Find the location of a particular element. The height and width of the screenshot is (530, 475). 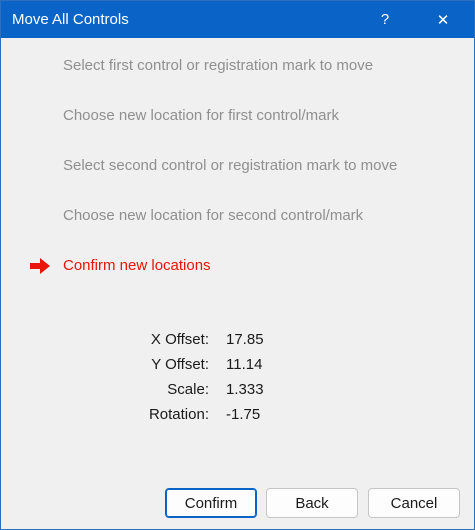

cancel-button: Cancel is located at coordinates (414, 503).